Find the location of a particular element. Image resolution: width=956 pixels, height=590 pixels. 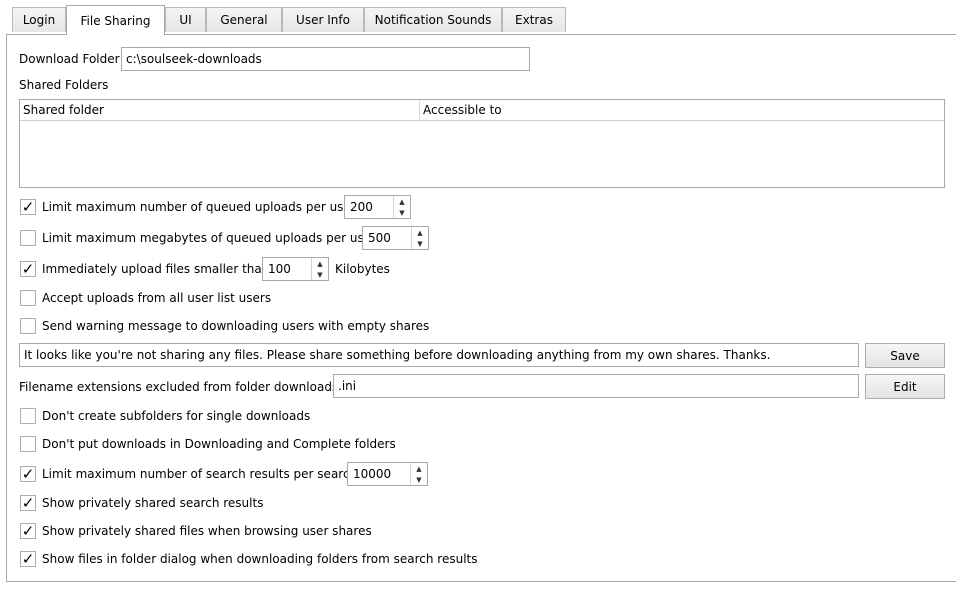

limit-queued-uploads-checkbox: ✓ is located at coordinates (28, 207).